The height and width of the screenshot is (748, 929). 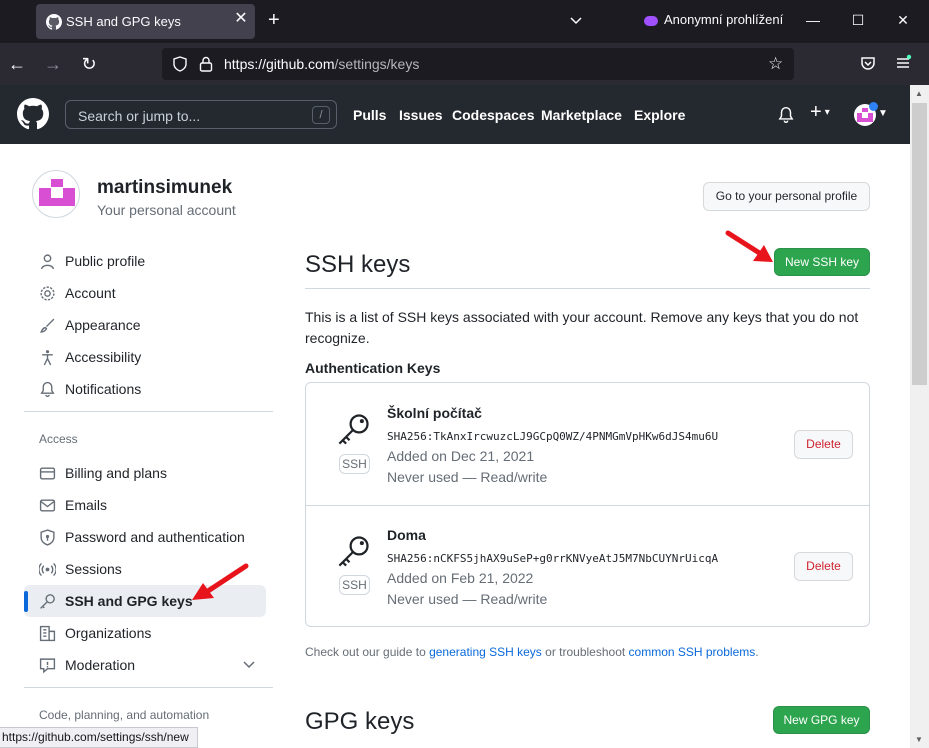 What do you see at coordinates (145, 325) in the screenshot?
I see `sidebar-item-appearance: Appearance` at bounding box center [145, 325].